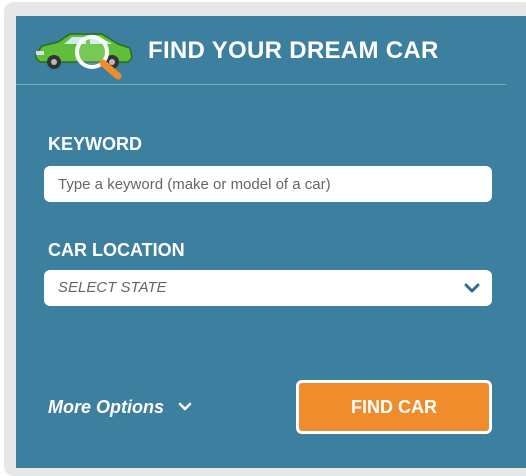  What do you see at coordinates (394, 407) in the screenshot?
I see `find-car-button: FIND CAR` at bounding box center [394, 407].